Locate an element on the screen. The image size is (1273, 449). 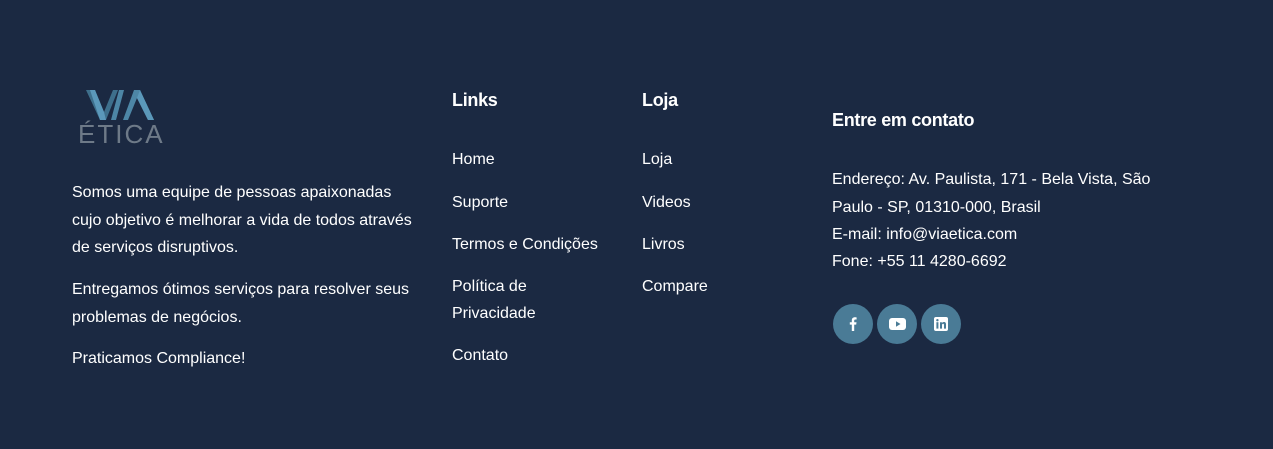
via-etica-logo: ÉTICA is located at coordinates (128, 118).